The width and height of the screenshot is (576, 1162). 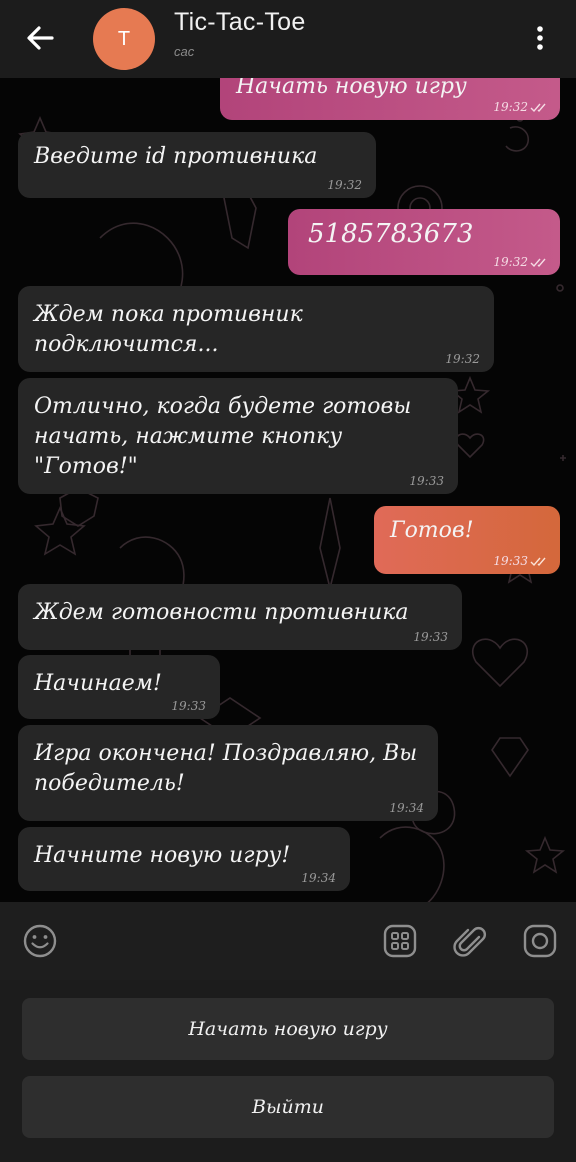 What do you see at coordinates (540, 941) in the screenshot?
I see `camera-icon` at bounding box center [540, 941].